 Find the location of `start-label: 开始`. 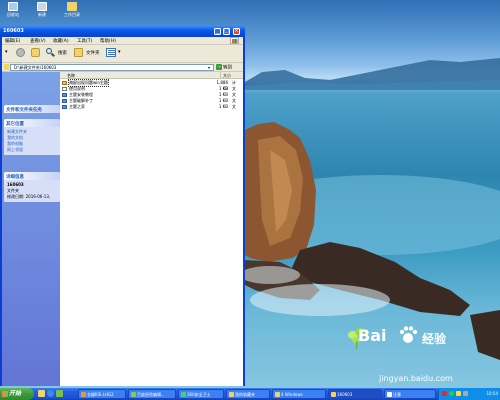

start-label: 开始 is located at coordinates (15, 393).